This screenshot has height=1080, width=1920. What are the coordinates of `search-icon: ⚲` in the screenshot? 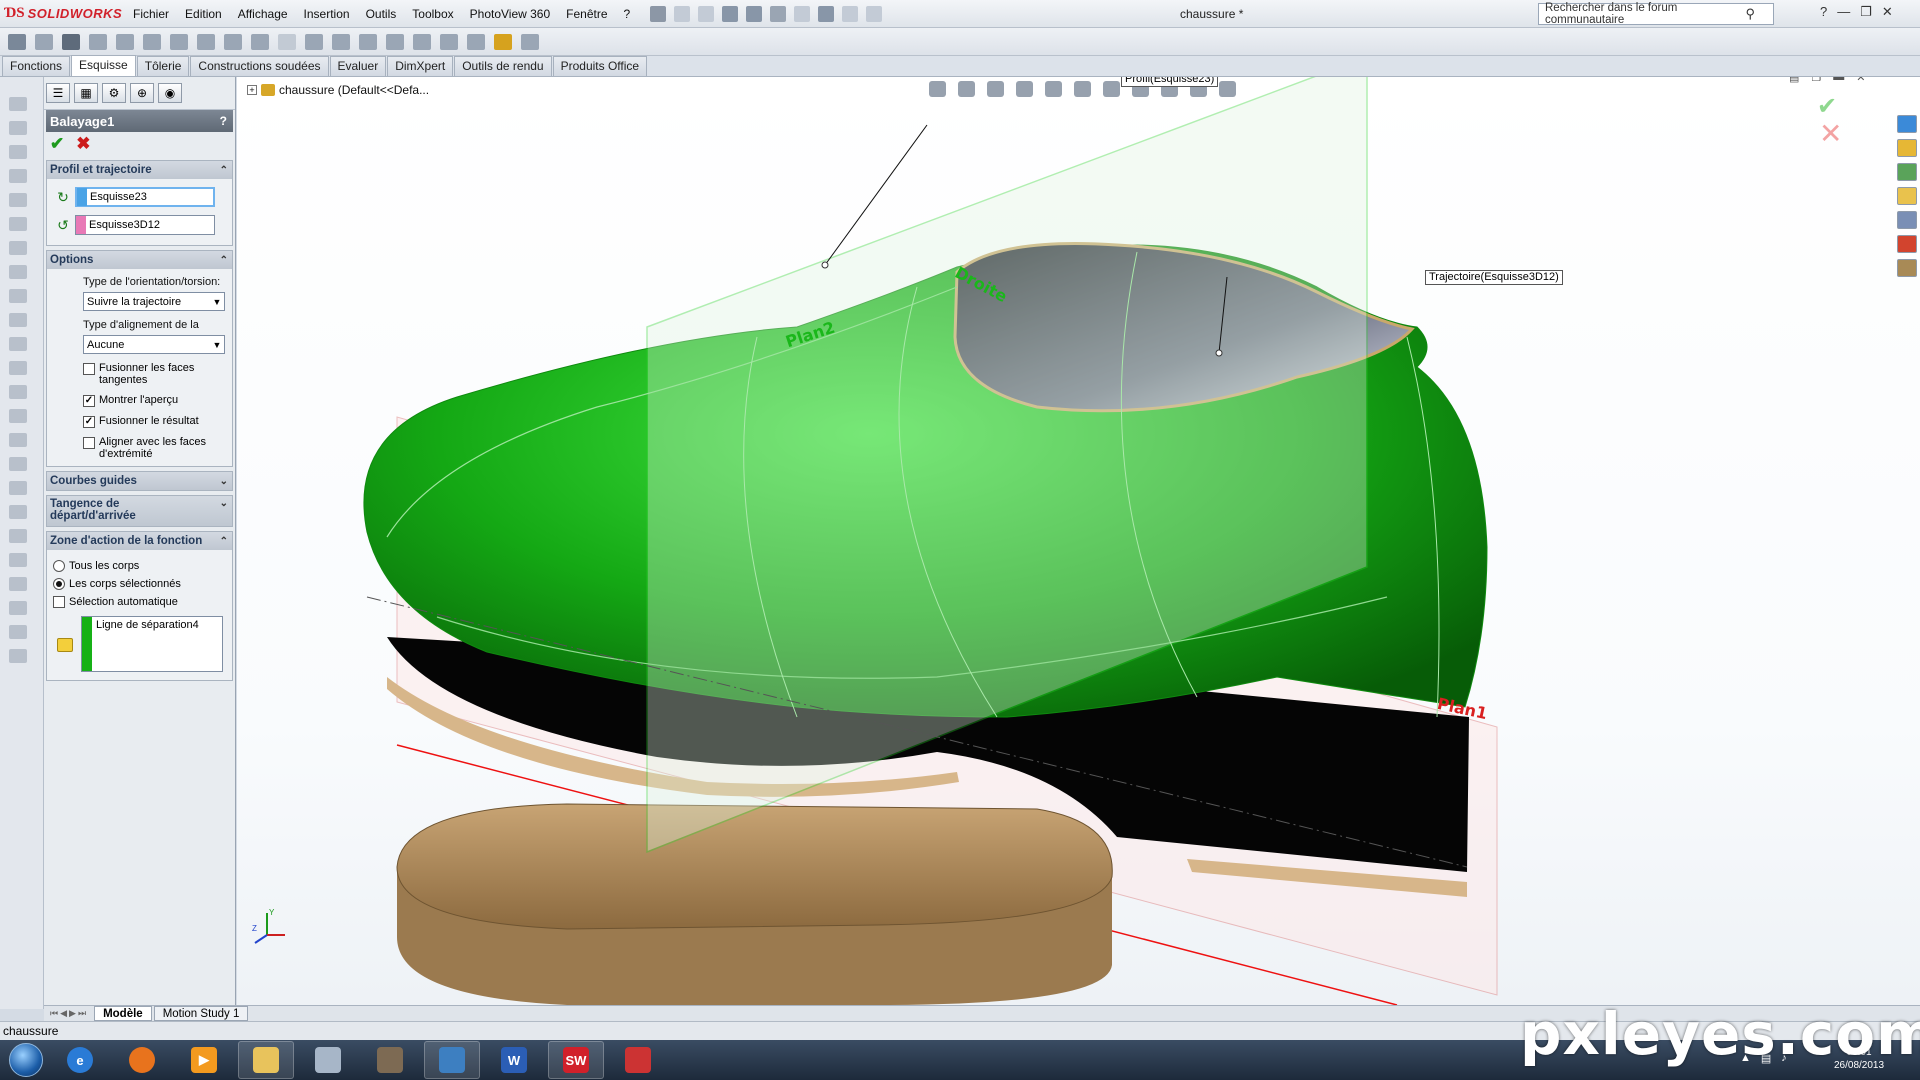 It's located at (1750, 14).